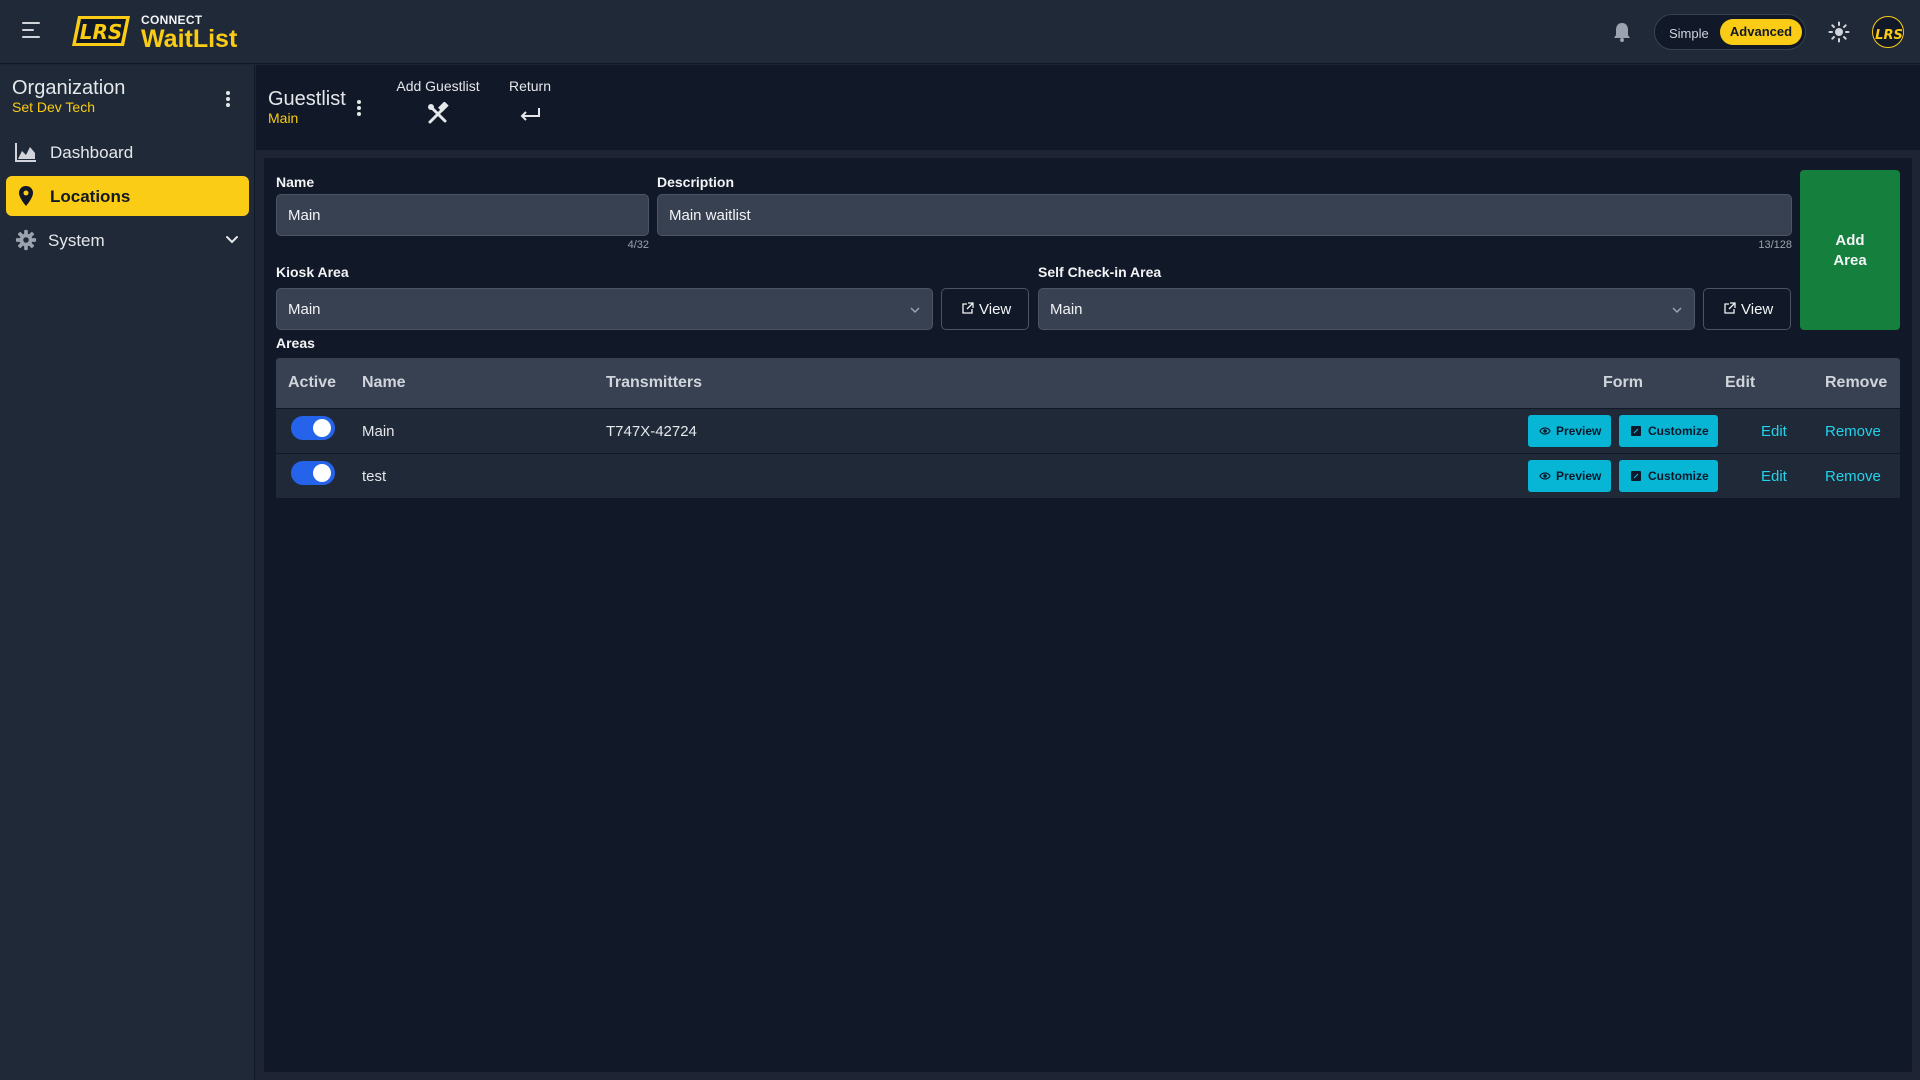 The image size is (1920, 1080). What do you see at coordinates (1066, 309) in the screenshot?
I see `selfcheck-area-value: Main` at bounding box center [1066, 309].